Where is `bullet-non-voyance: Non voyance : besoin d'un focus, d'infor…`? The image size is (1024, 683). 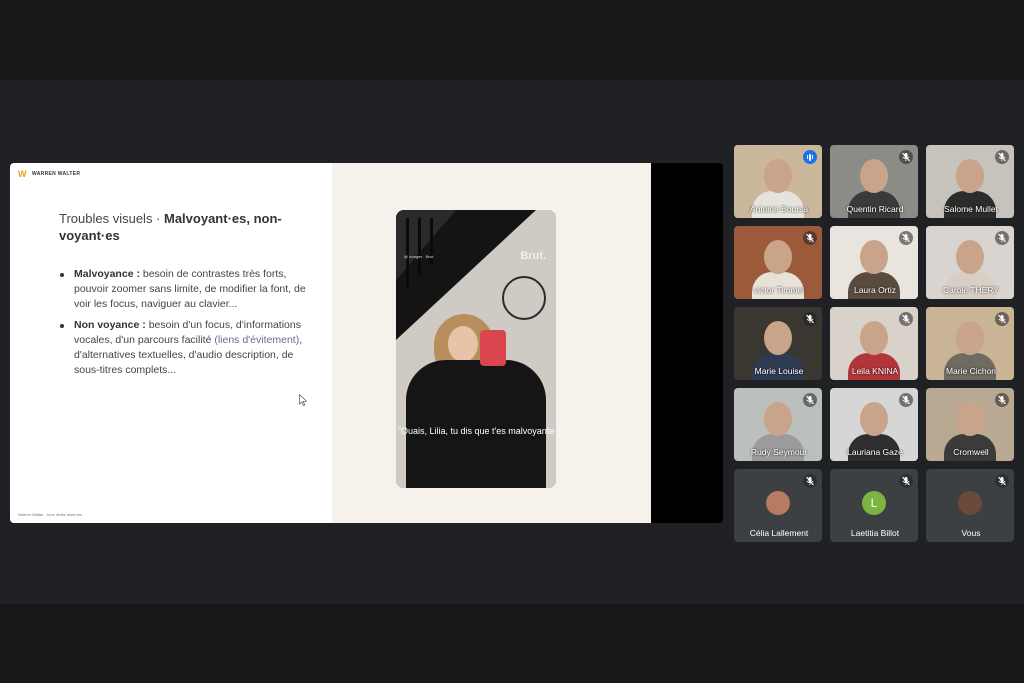 bullet-non-voyance: Non voyance : besoin d'un focus, d'infor… is located at coordinates (185, 348).